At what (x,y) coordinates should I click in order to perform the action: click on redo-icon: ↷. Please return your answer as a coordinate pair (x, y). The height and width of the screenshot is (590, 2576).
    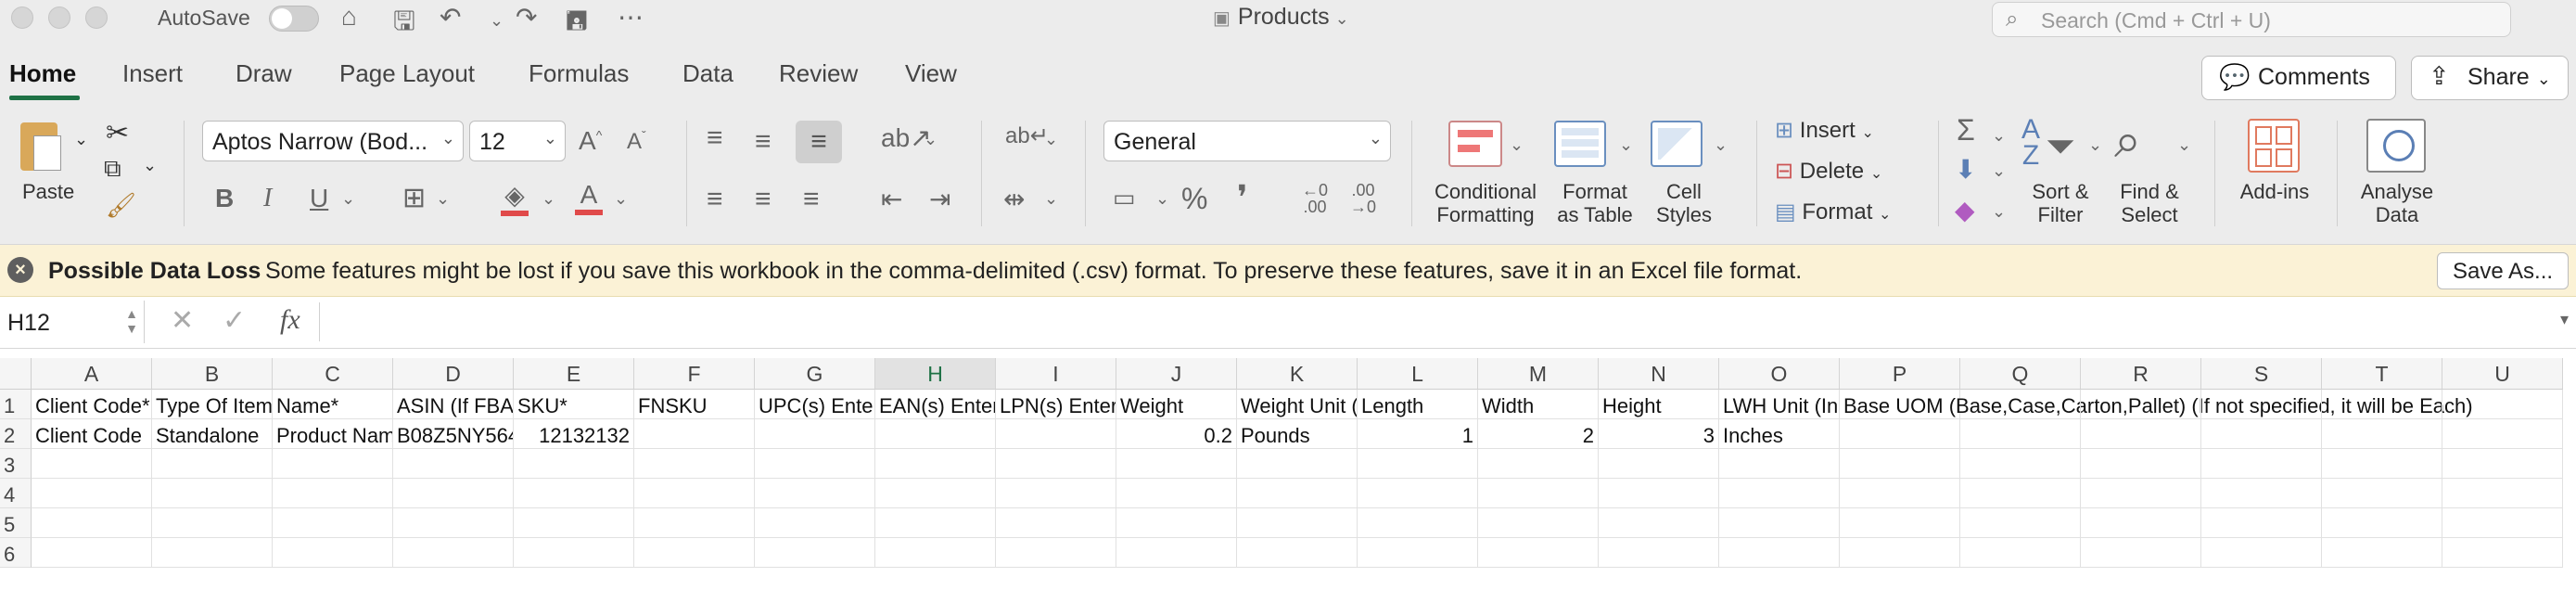
    Looking at the image, I should click on (526, 17).